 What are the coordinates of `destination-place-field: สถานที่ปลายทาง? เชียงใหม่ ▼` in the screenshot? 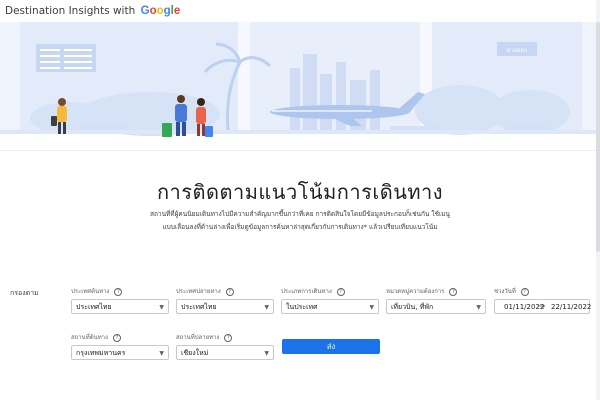 It's located at (225, 346).